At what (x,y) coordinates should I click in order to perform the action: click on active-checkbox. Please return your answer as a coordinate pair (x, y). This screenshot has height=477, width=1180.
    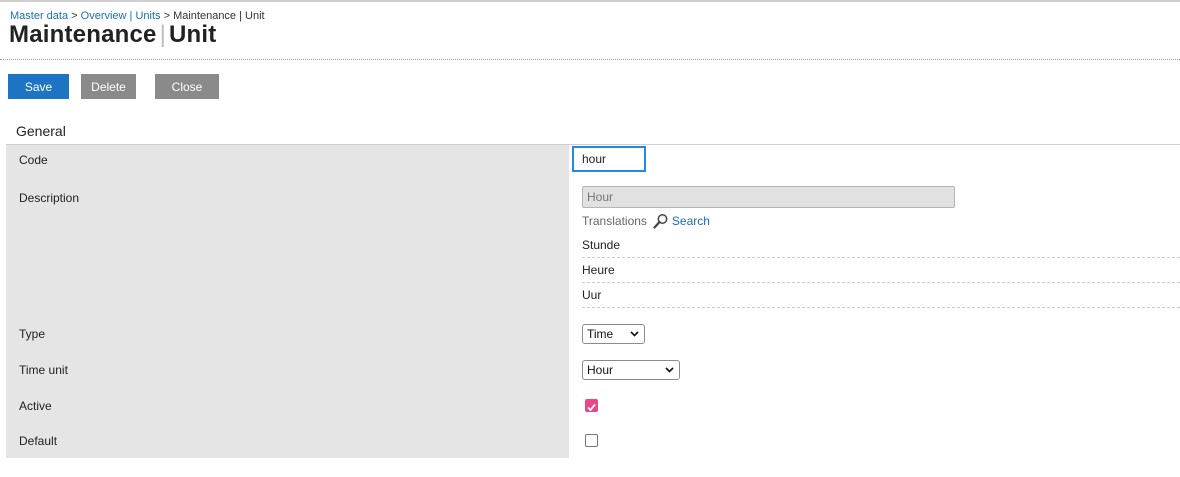
    Looking at the image, I should click on (591, 405).